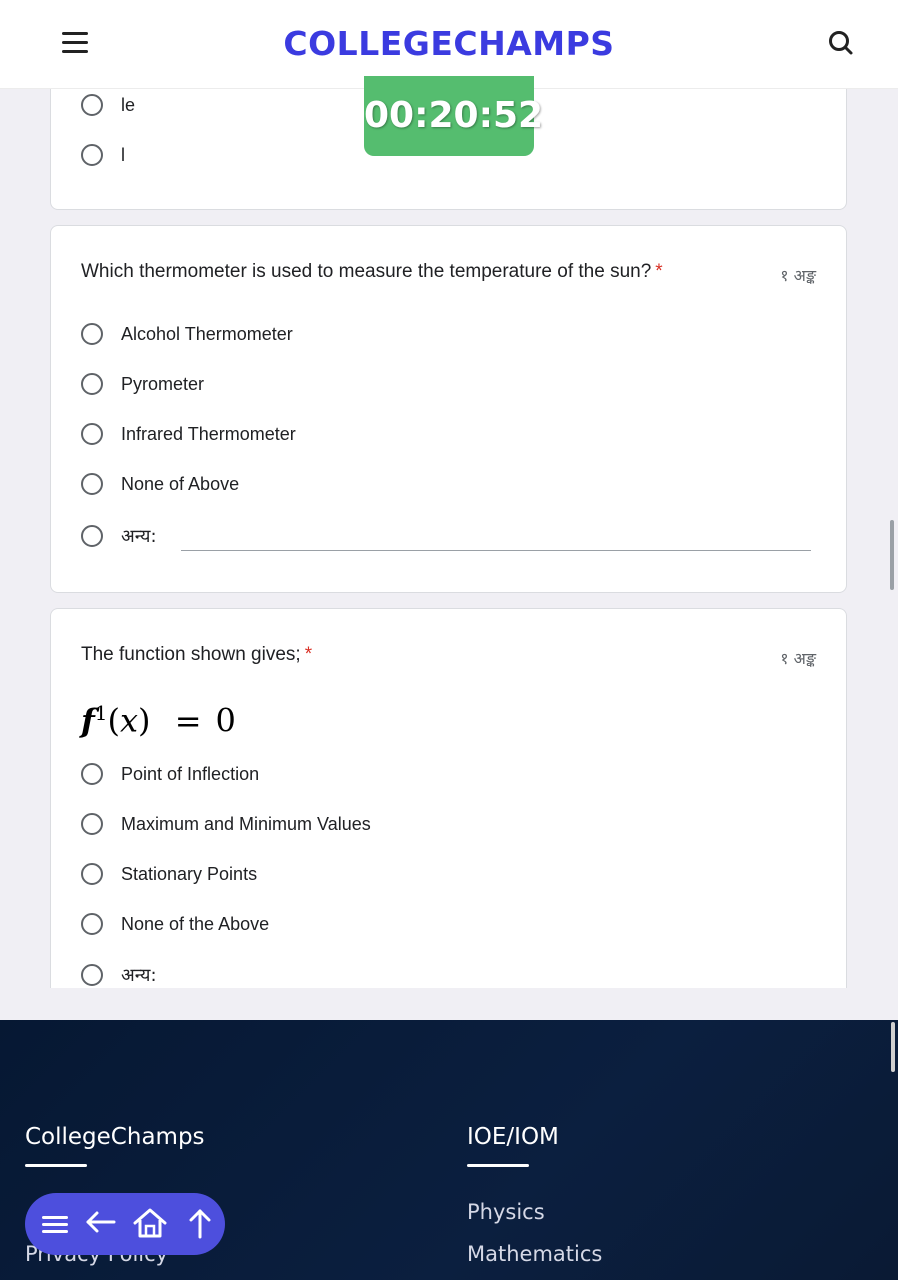  I want to click on option-point-of-inflection: Point of Inflection, so click(170, 774).